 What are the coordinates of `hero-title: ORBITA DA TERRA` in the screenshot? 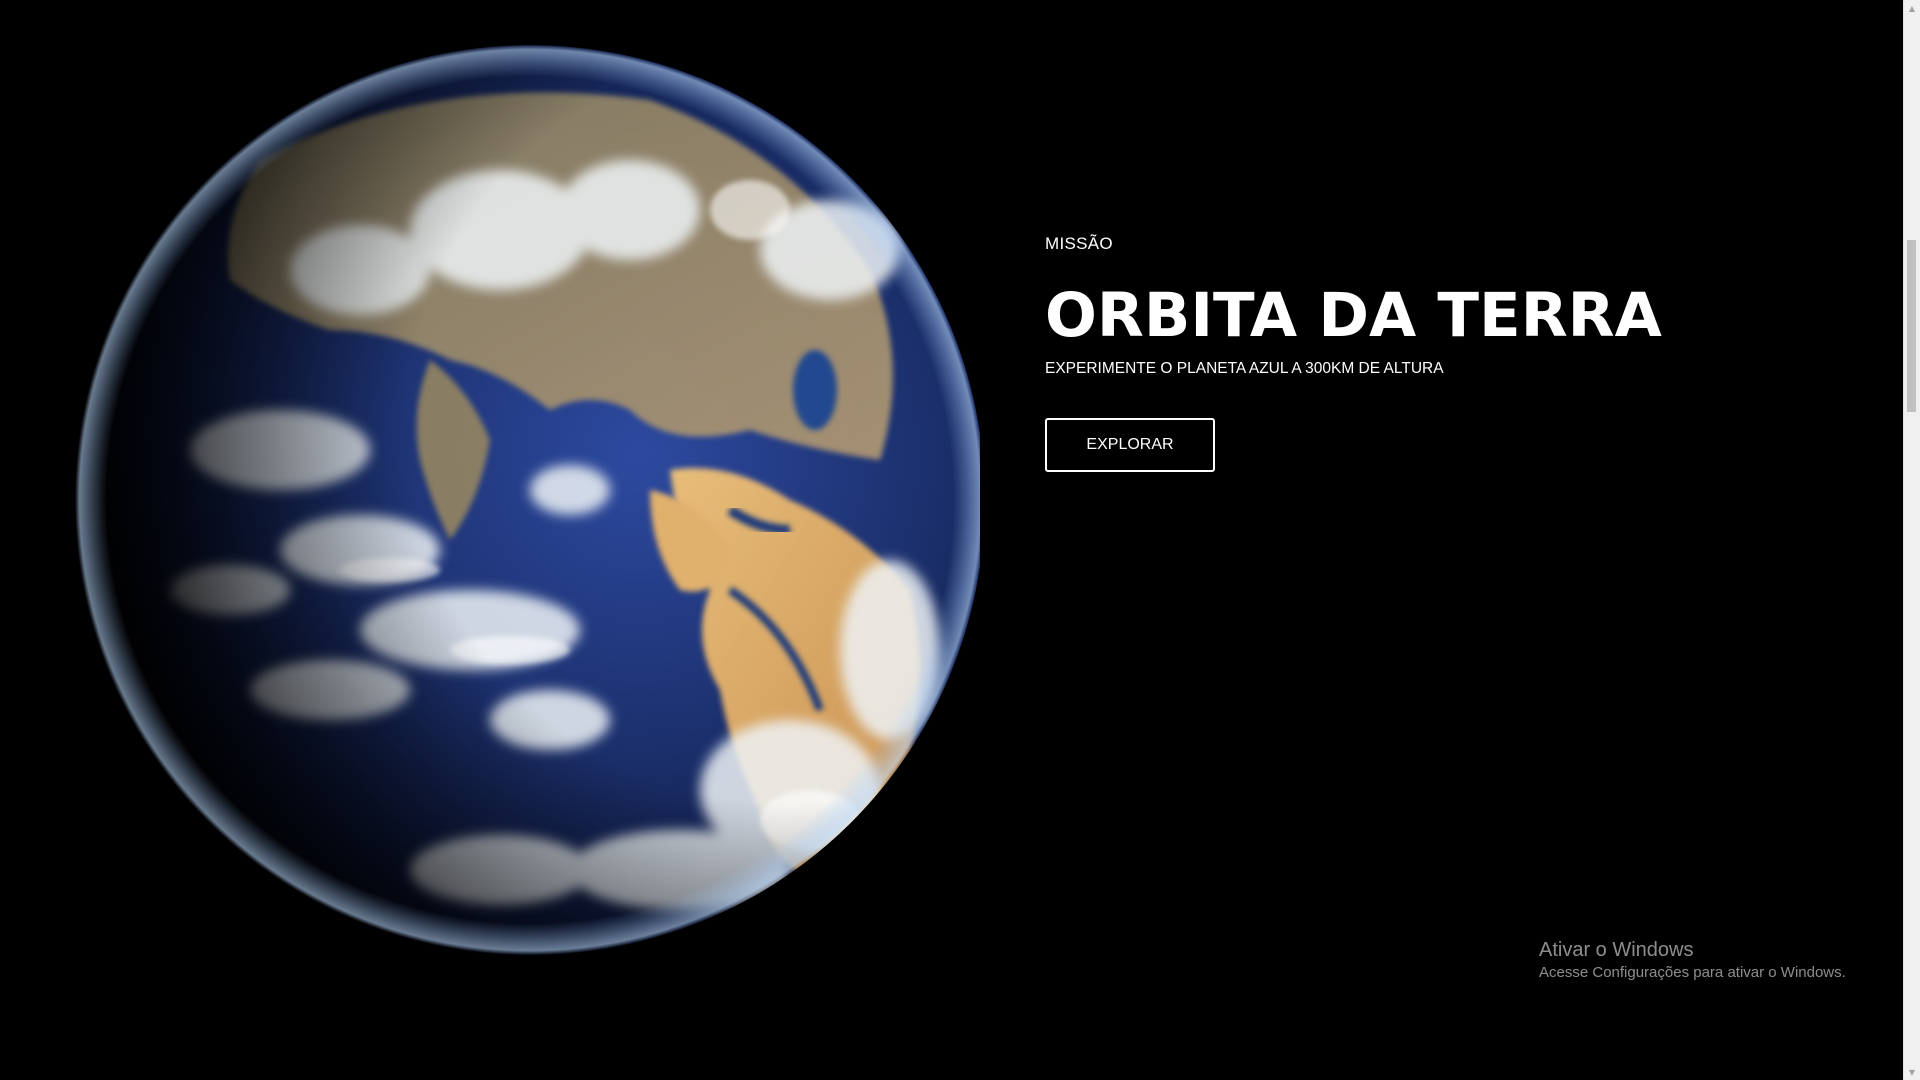 It's located at (1353, 315).